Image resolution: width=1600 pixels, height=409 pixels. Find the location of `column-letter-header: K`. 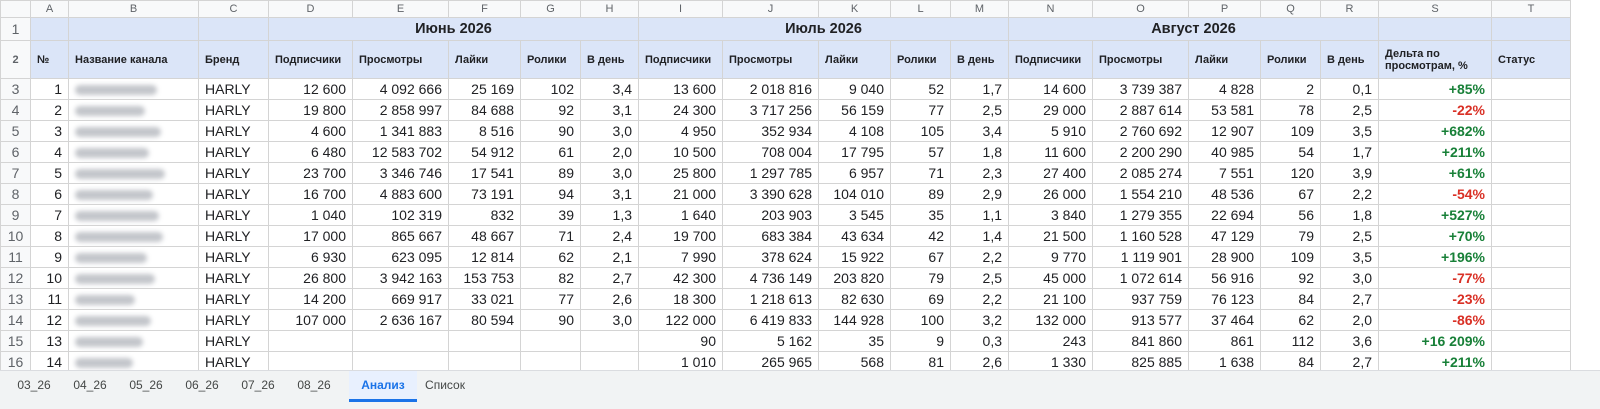

column-letter-header: K is located at coordinates (854, 9).